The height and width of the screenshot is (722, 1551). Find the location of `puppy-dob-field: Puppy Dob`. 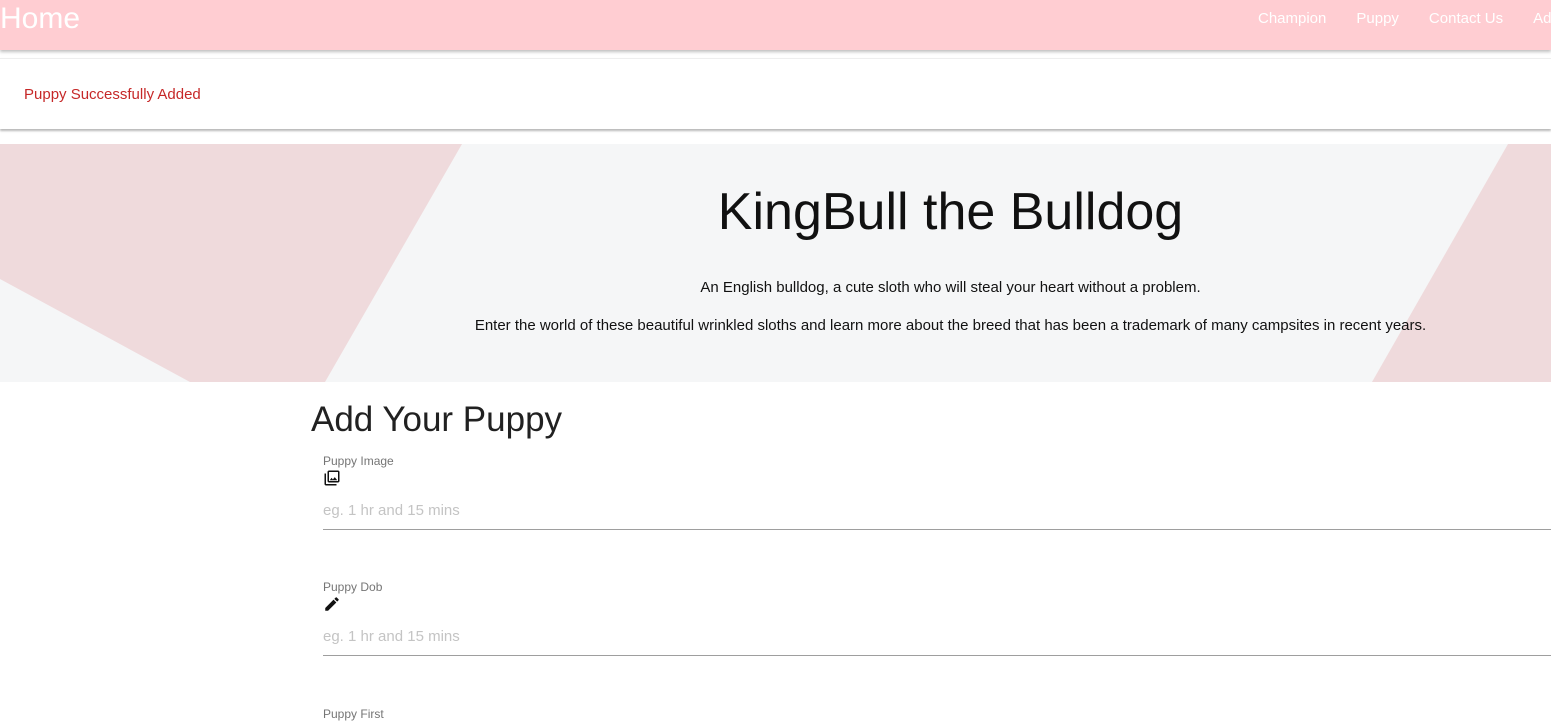

puppy-dob-field: Puppy Dob is located at coordinates (937, 621).